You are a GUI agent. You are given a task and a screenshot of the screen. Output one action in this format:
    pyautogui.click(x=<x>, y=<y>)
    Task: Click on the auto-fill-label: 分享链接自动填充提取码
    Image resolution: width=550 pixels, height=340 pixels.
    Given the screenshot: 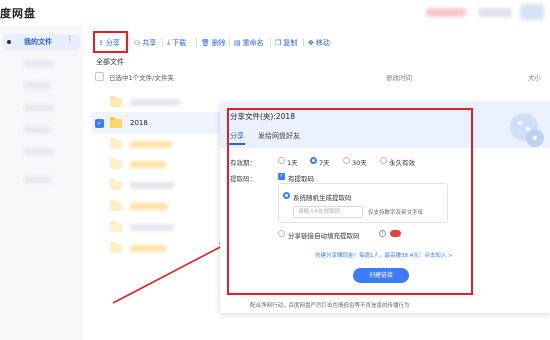 What is the action you would take?
    pyautogui.click(x=324, y=235)
    